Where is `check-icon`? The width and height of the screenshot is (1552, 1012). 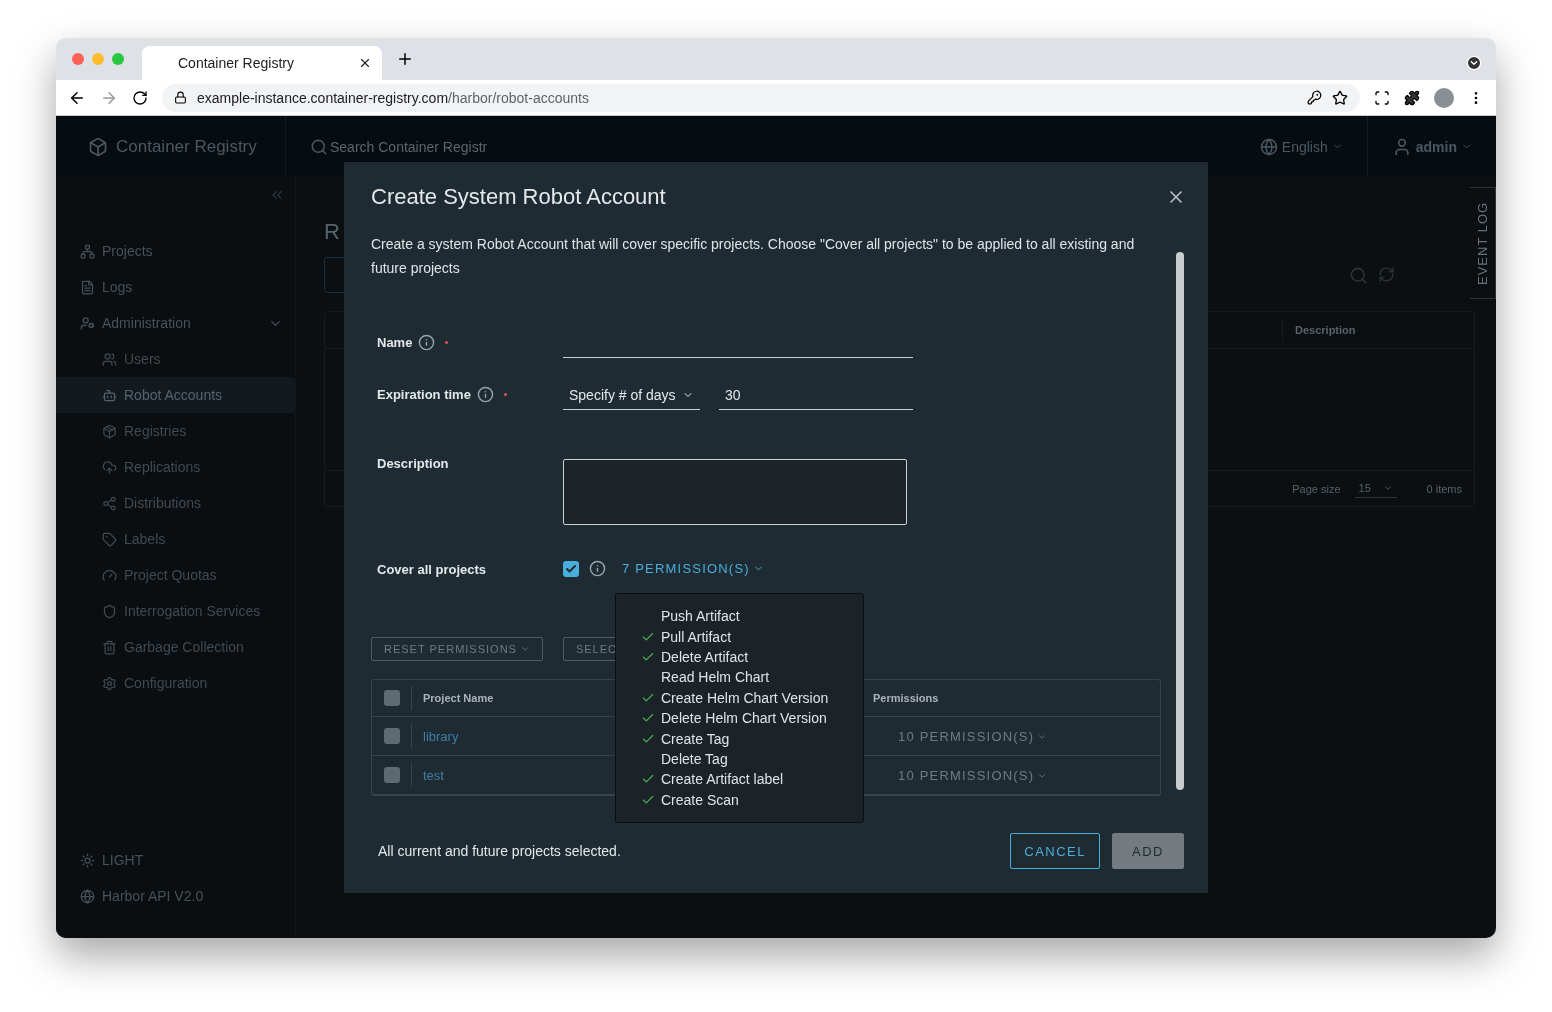 check-icon is located at coordinates (571, 568).